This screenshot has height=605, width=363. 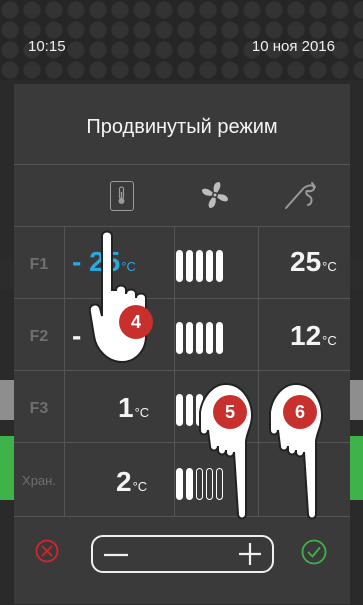 What do you see at coordinates (304, 194) in the screenshot?
I see `defrost-icon` at bounding box center [304, 194].